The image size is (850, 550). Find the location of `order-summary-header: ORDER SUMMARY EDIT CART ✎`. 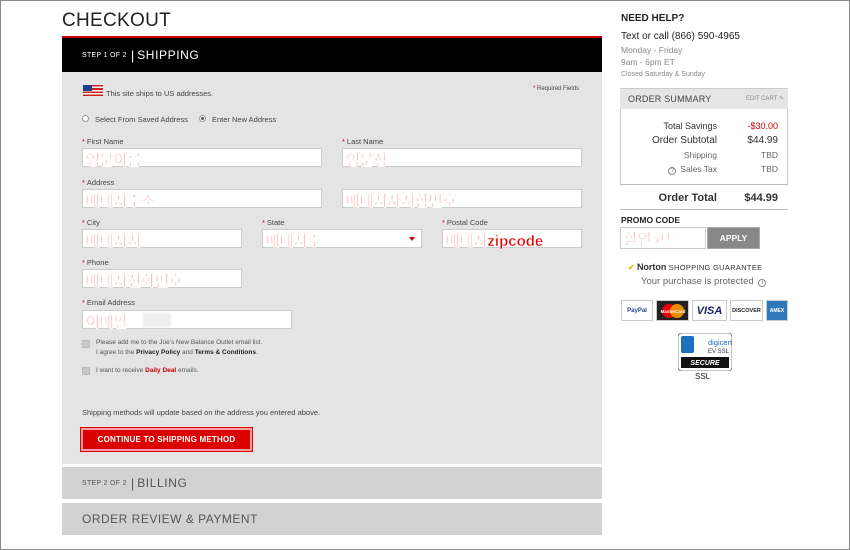

order-summary-header: ORDER SUMMARY EDIT CART ✎ is located at coordinates (704, 99).